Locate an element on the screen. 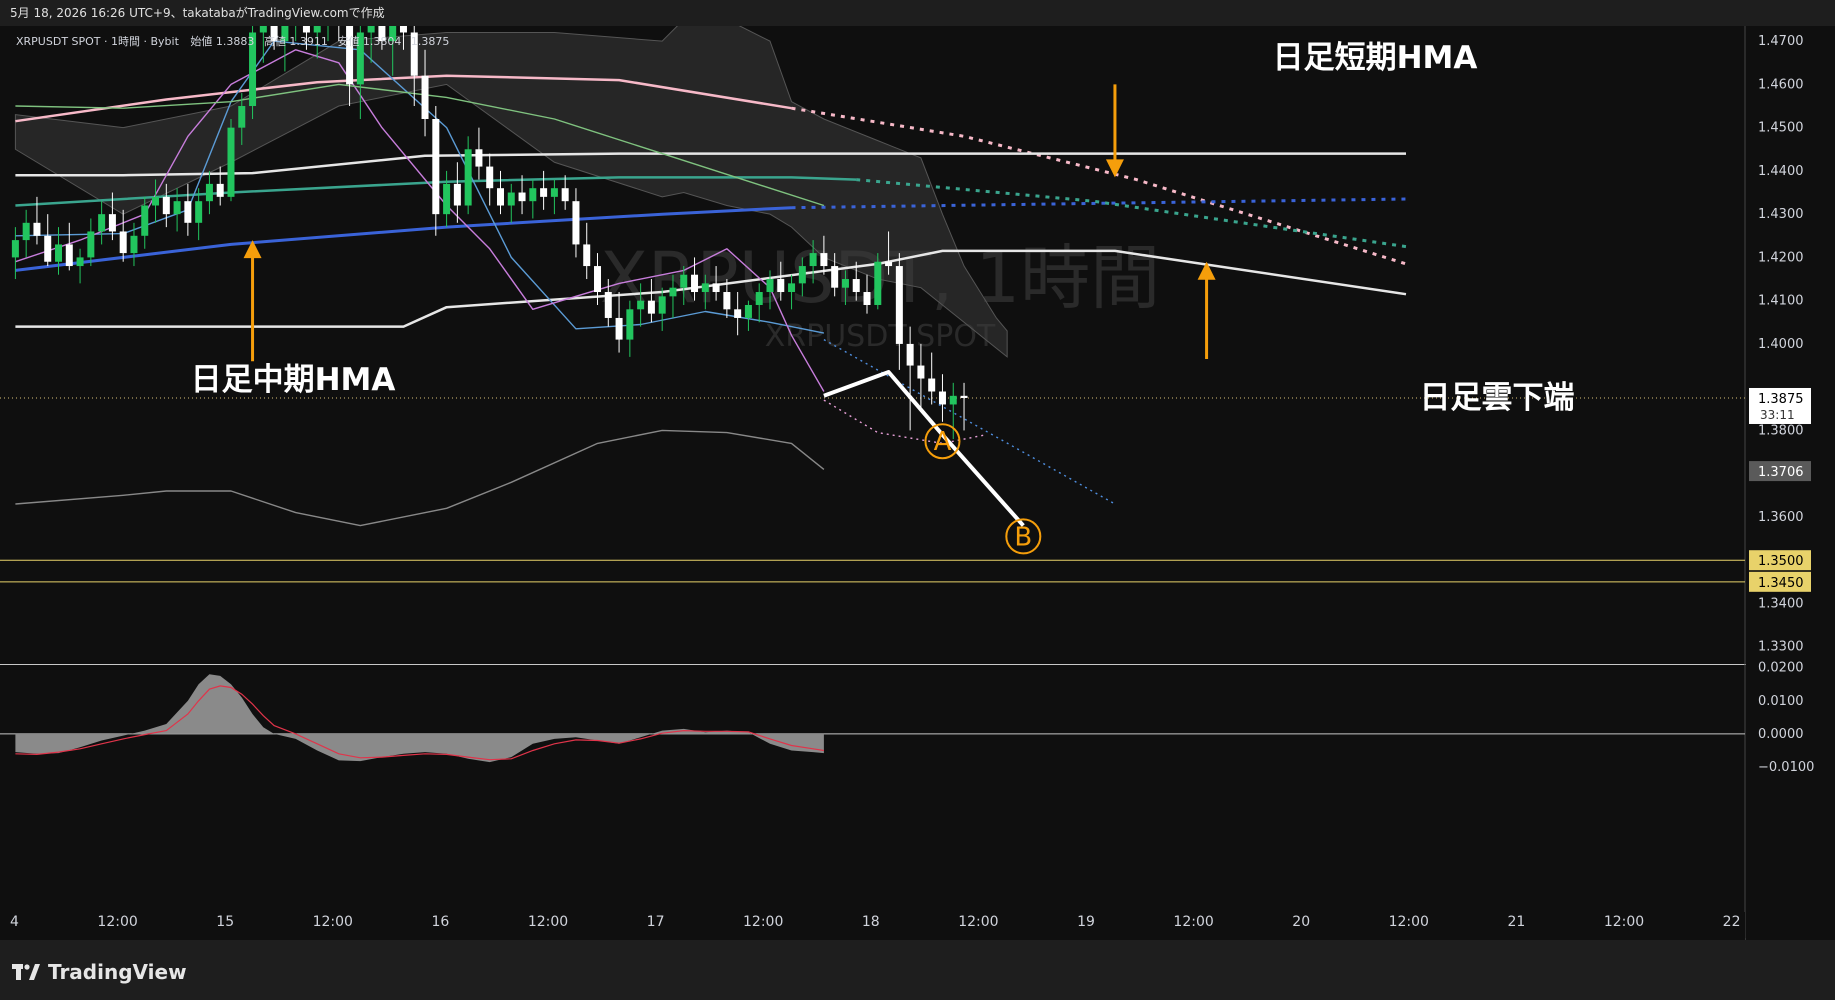 Image resolution: width=1835 pixels, height=1000 pixels. time-tick: 4 is located at coordinates (14, 922).